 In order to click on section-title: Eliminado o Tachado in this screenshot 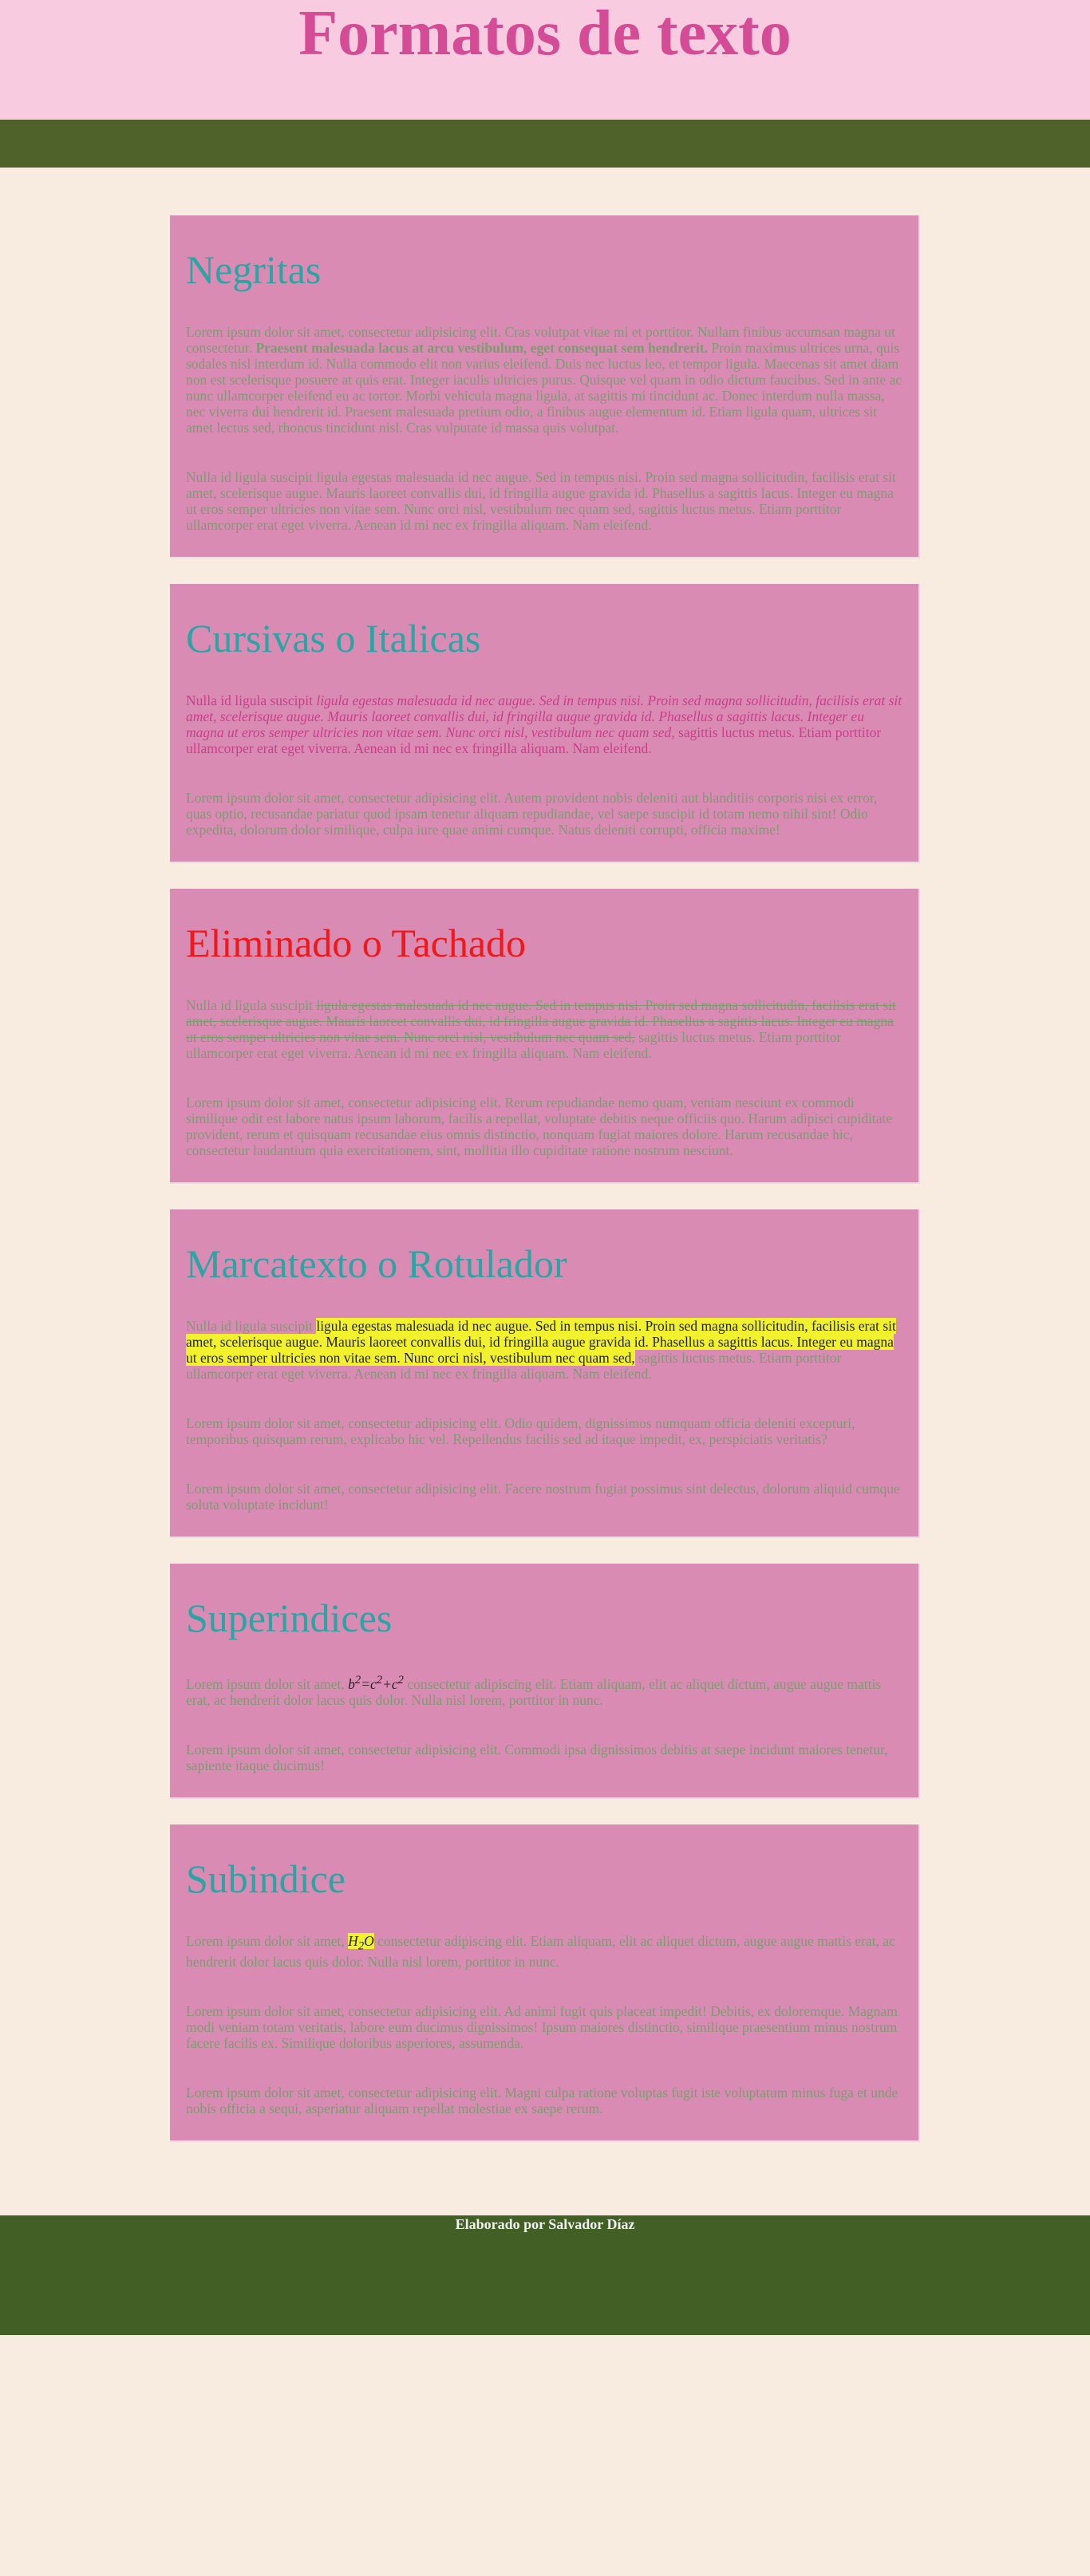, I will do `click(356, 943)`.